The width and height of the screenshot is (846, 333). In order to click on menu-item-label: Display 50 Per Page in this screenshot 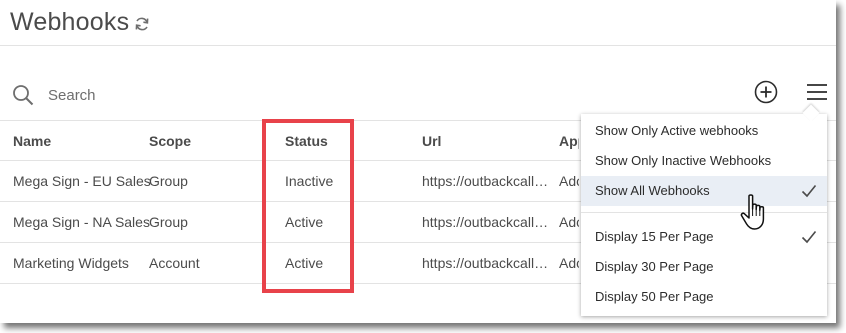, I will do `click(654, 296)`.